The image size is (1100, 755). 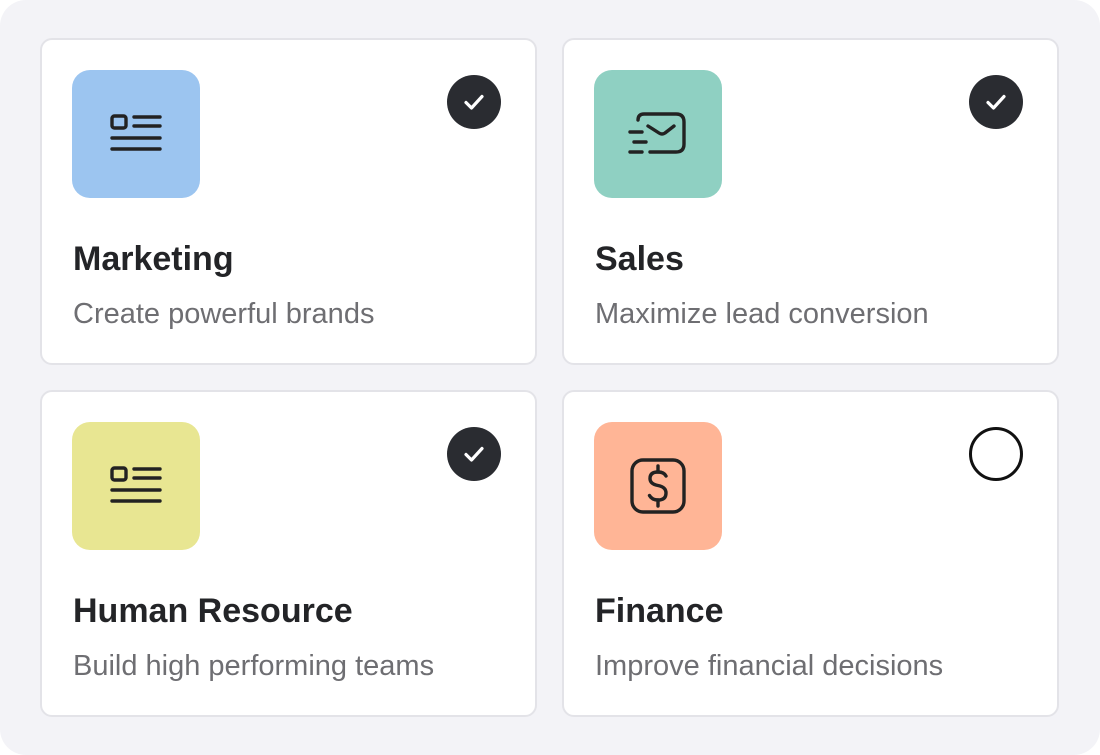 What do you see at coordinates (153, 259) in the screenshot?
I see `card-title: Marketing` at bounding box center [153, 259].